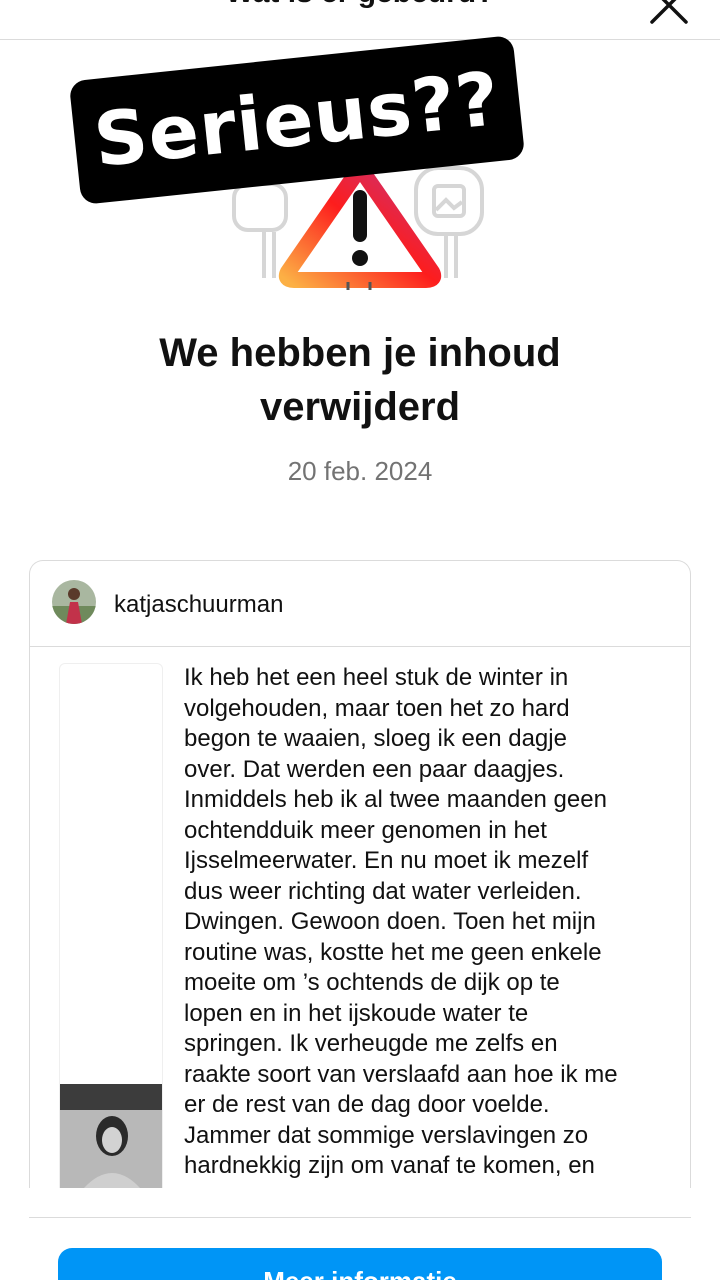 Image resolution: width=720 pixels, height=1280 pixels. What do you see at coordinates (111, 1136) in the screenshot?
I see `post-photo` at bounding box center [111, 1136].